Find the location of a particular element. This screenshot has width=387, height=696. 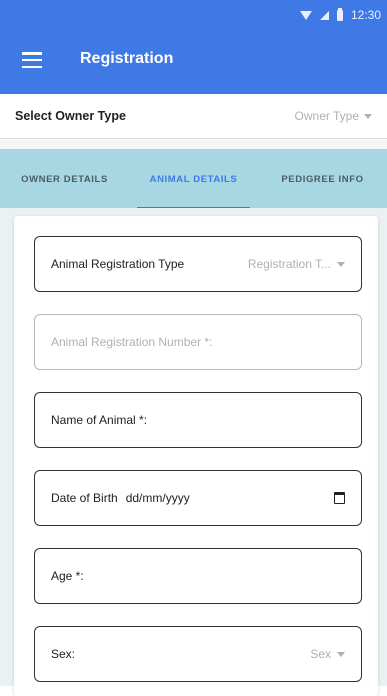

page-title: Registration is located at coordinates (127, 58).